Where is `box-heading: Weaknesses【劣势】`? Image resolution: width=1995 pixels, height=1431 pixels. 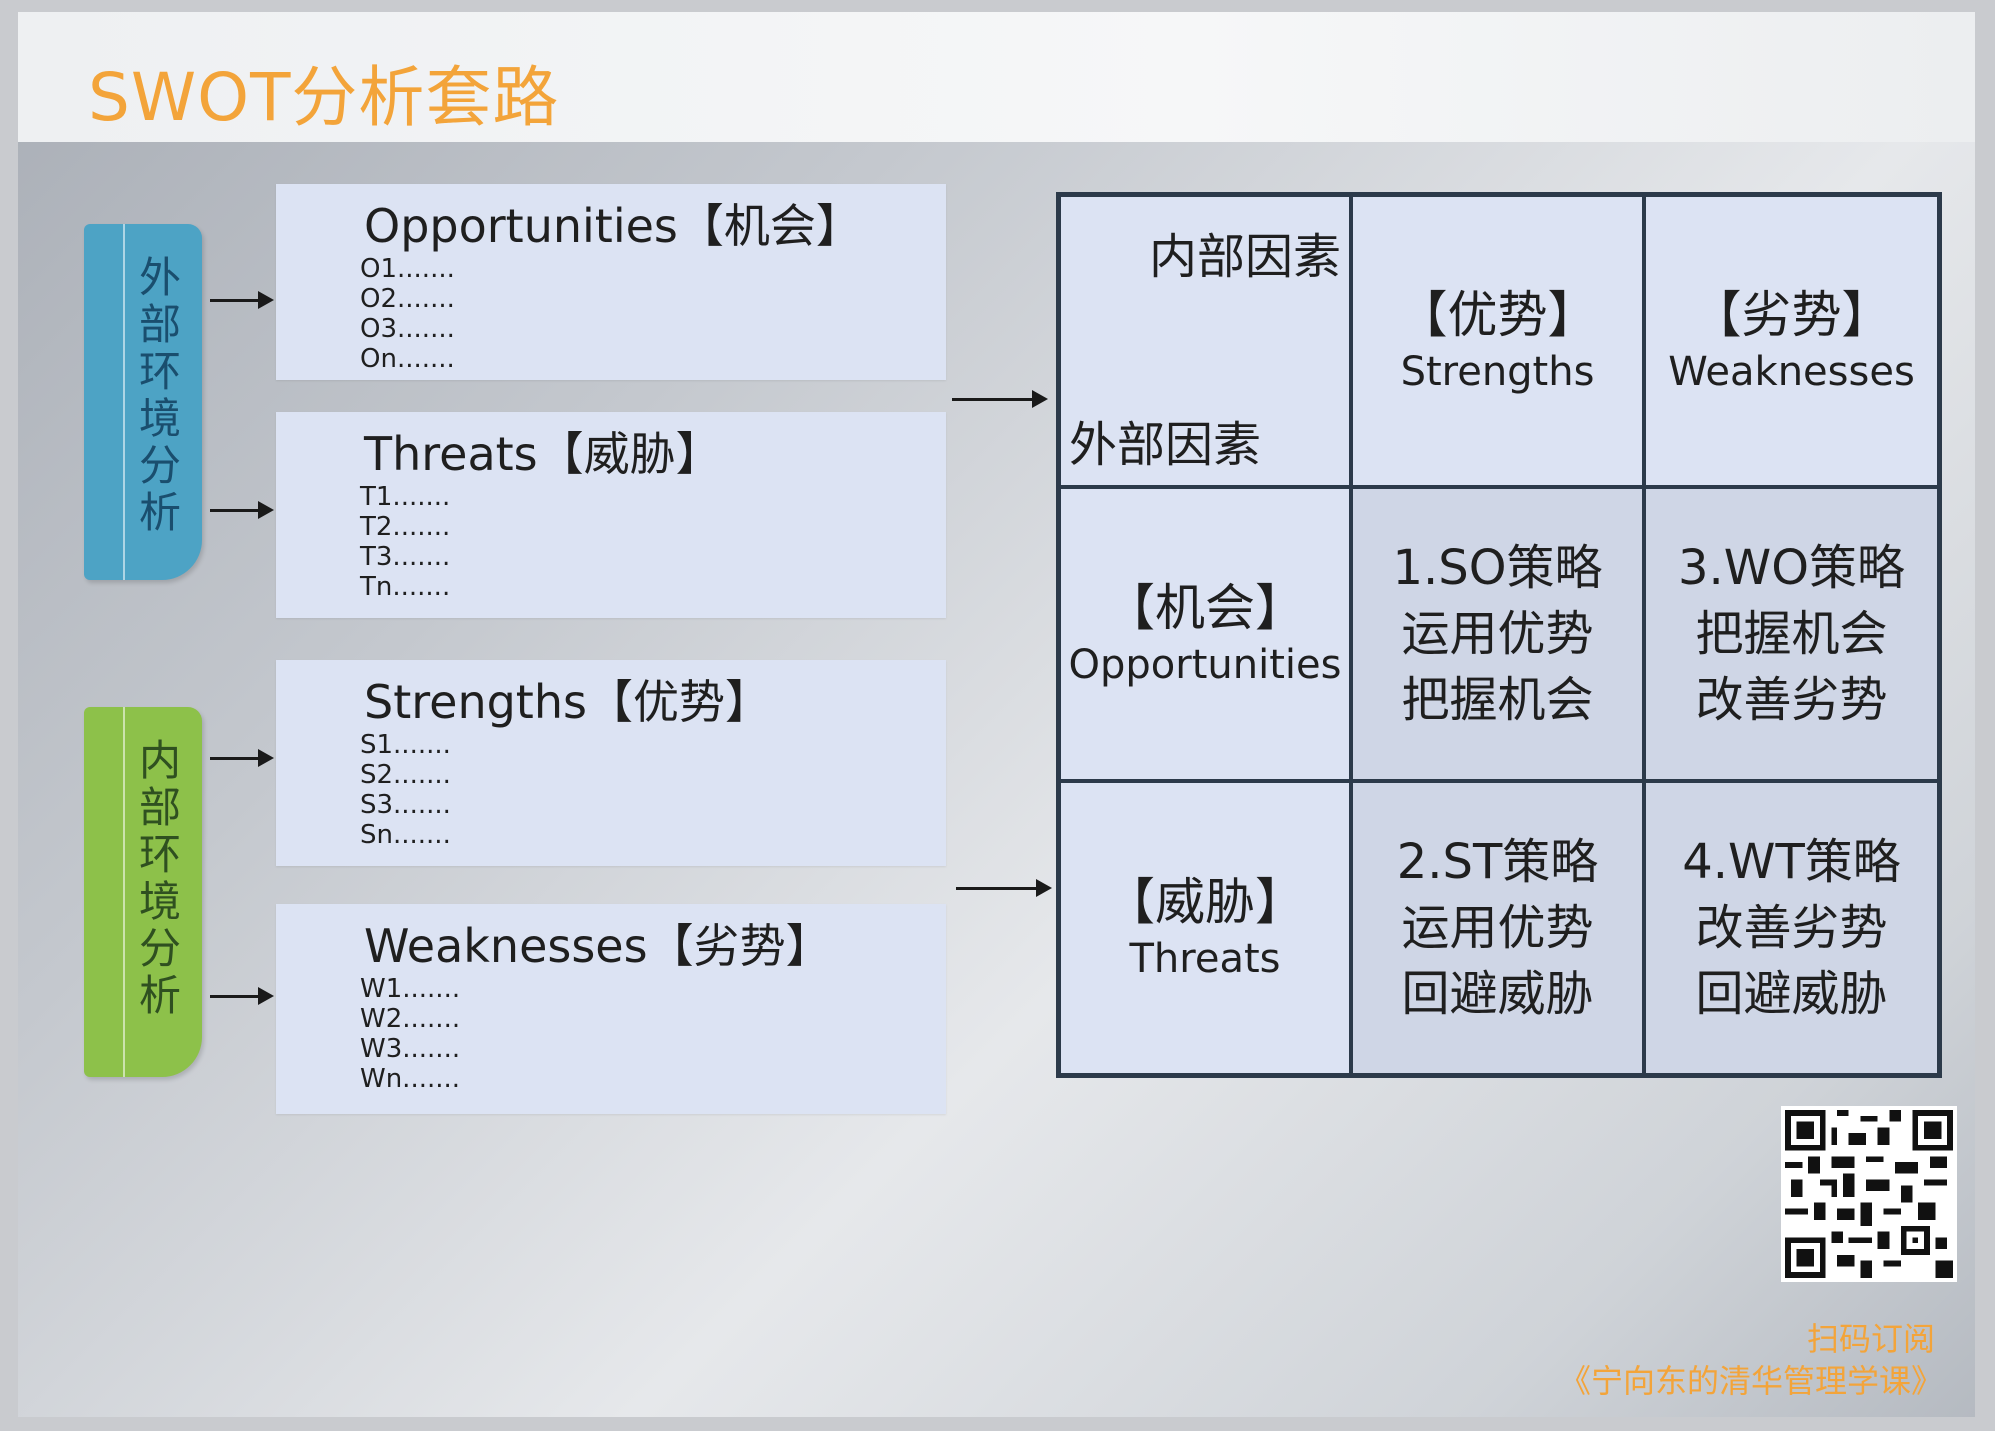 box-heading: Weaknesses【劣势】 is located at coordinates (598, 946).